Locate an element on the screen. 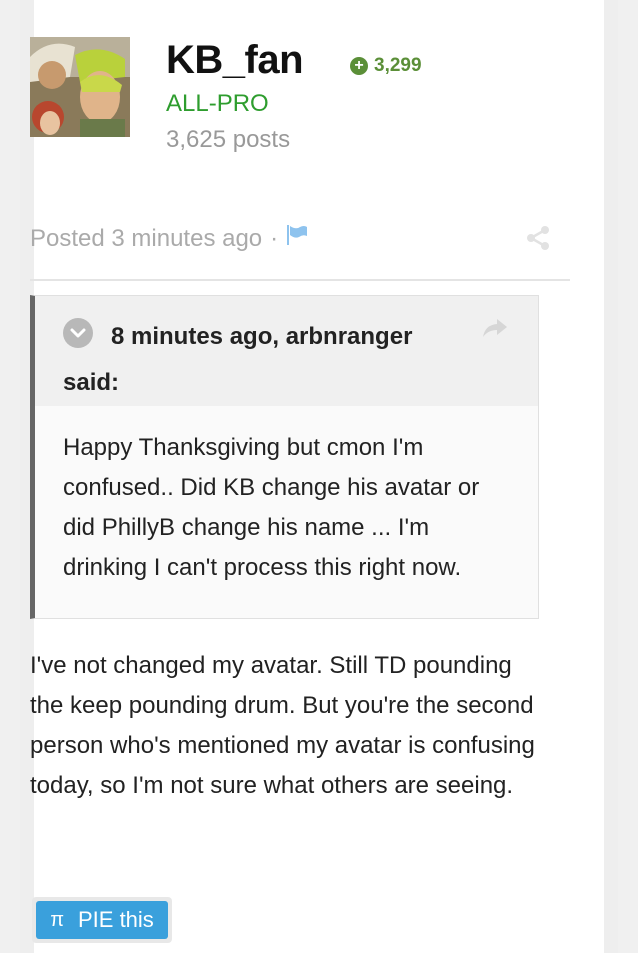  plus-icon: + is located at coordinates (359, 66).